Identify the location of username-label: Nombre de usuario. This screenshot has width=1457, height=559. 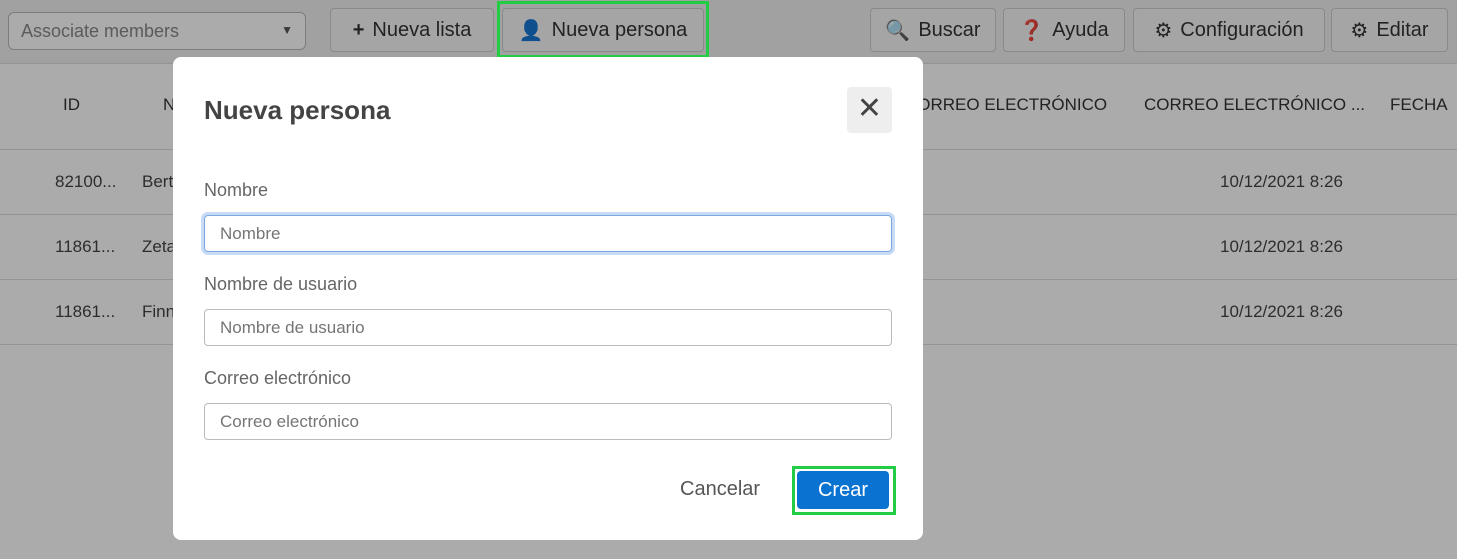
(281, 284).